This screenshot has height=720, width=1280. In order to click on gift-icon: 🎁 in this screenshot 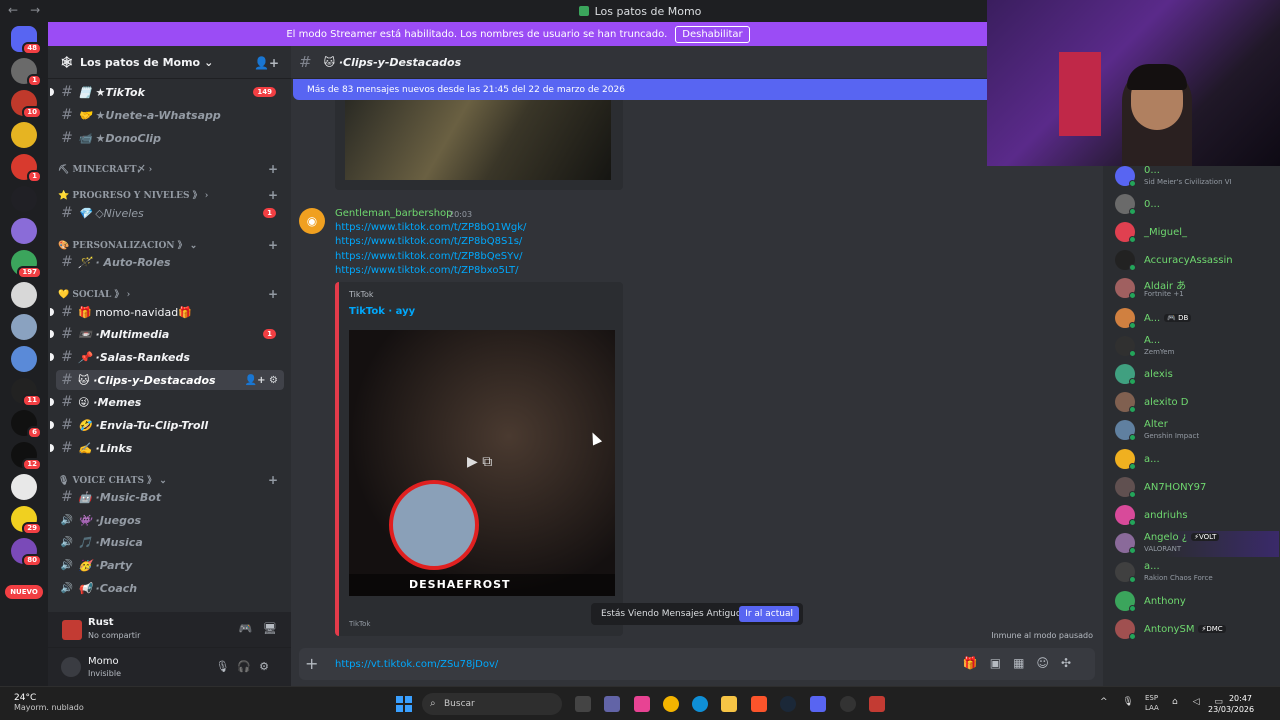, I will do `click(976, 663)`.